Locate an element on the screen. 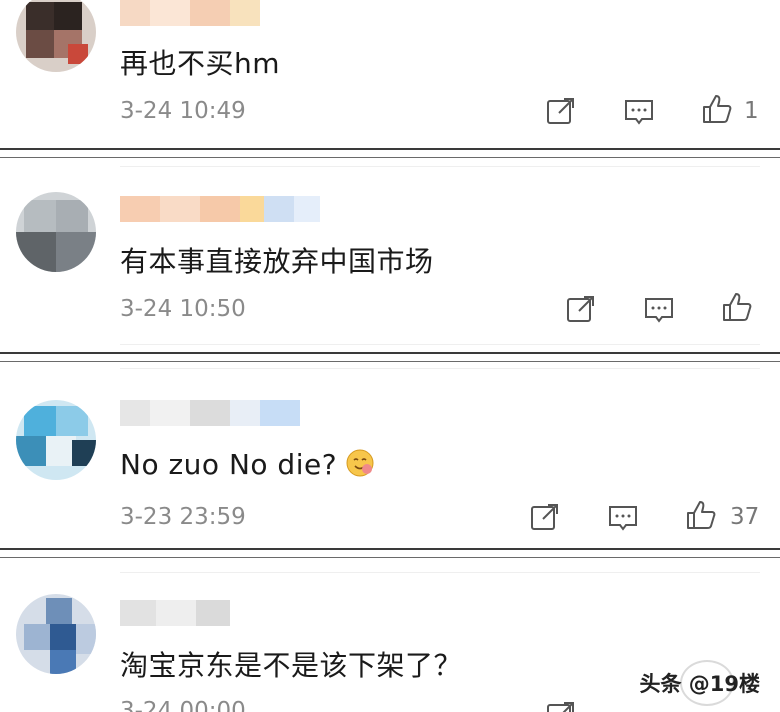 This screenshot has width=780, height=712. comment-text-content: No zuo No die? is located at coordinates (229, 464).